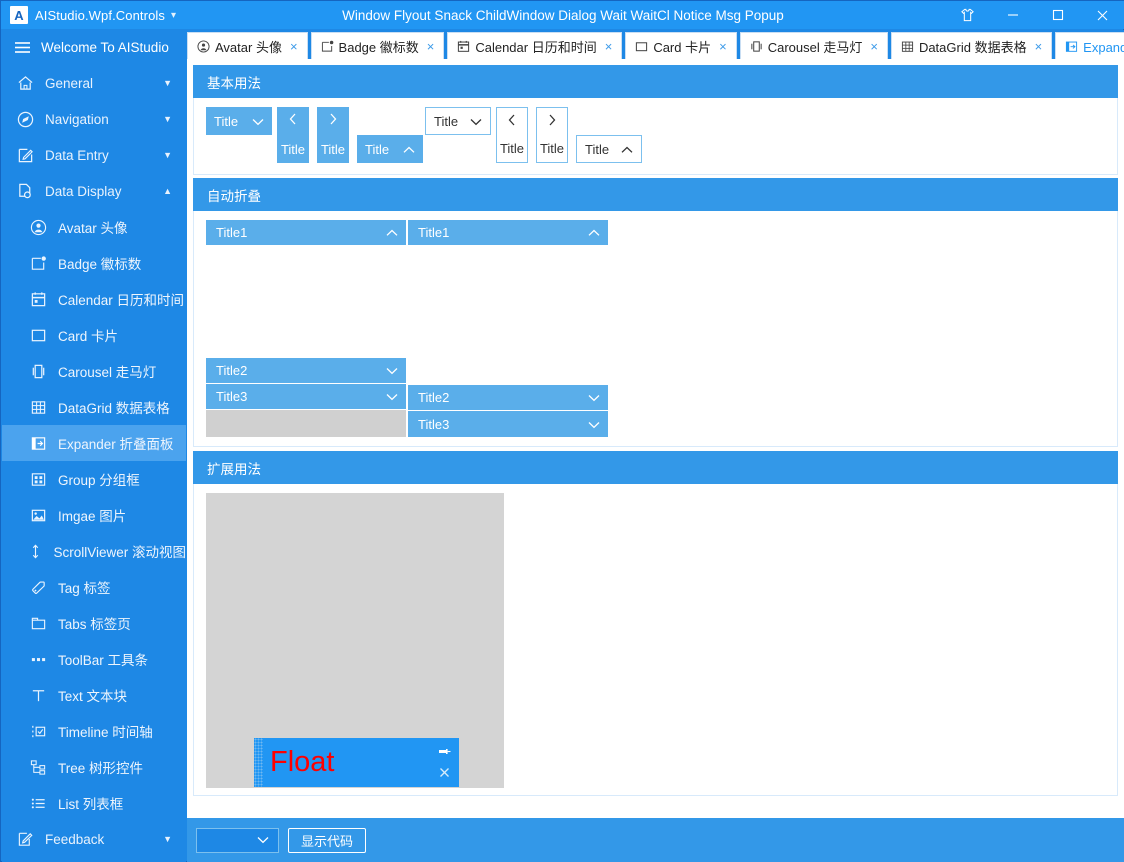 This screenshot has width=1124, height=862. What do you see at coordinates (234, 83) in the screenshot?
I see `section-title: 基本用法` at bounding box center [234, 83].